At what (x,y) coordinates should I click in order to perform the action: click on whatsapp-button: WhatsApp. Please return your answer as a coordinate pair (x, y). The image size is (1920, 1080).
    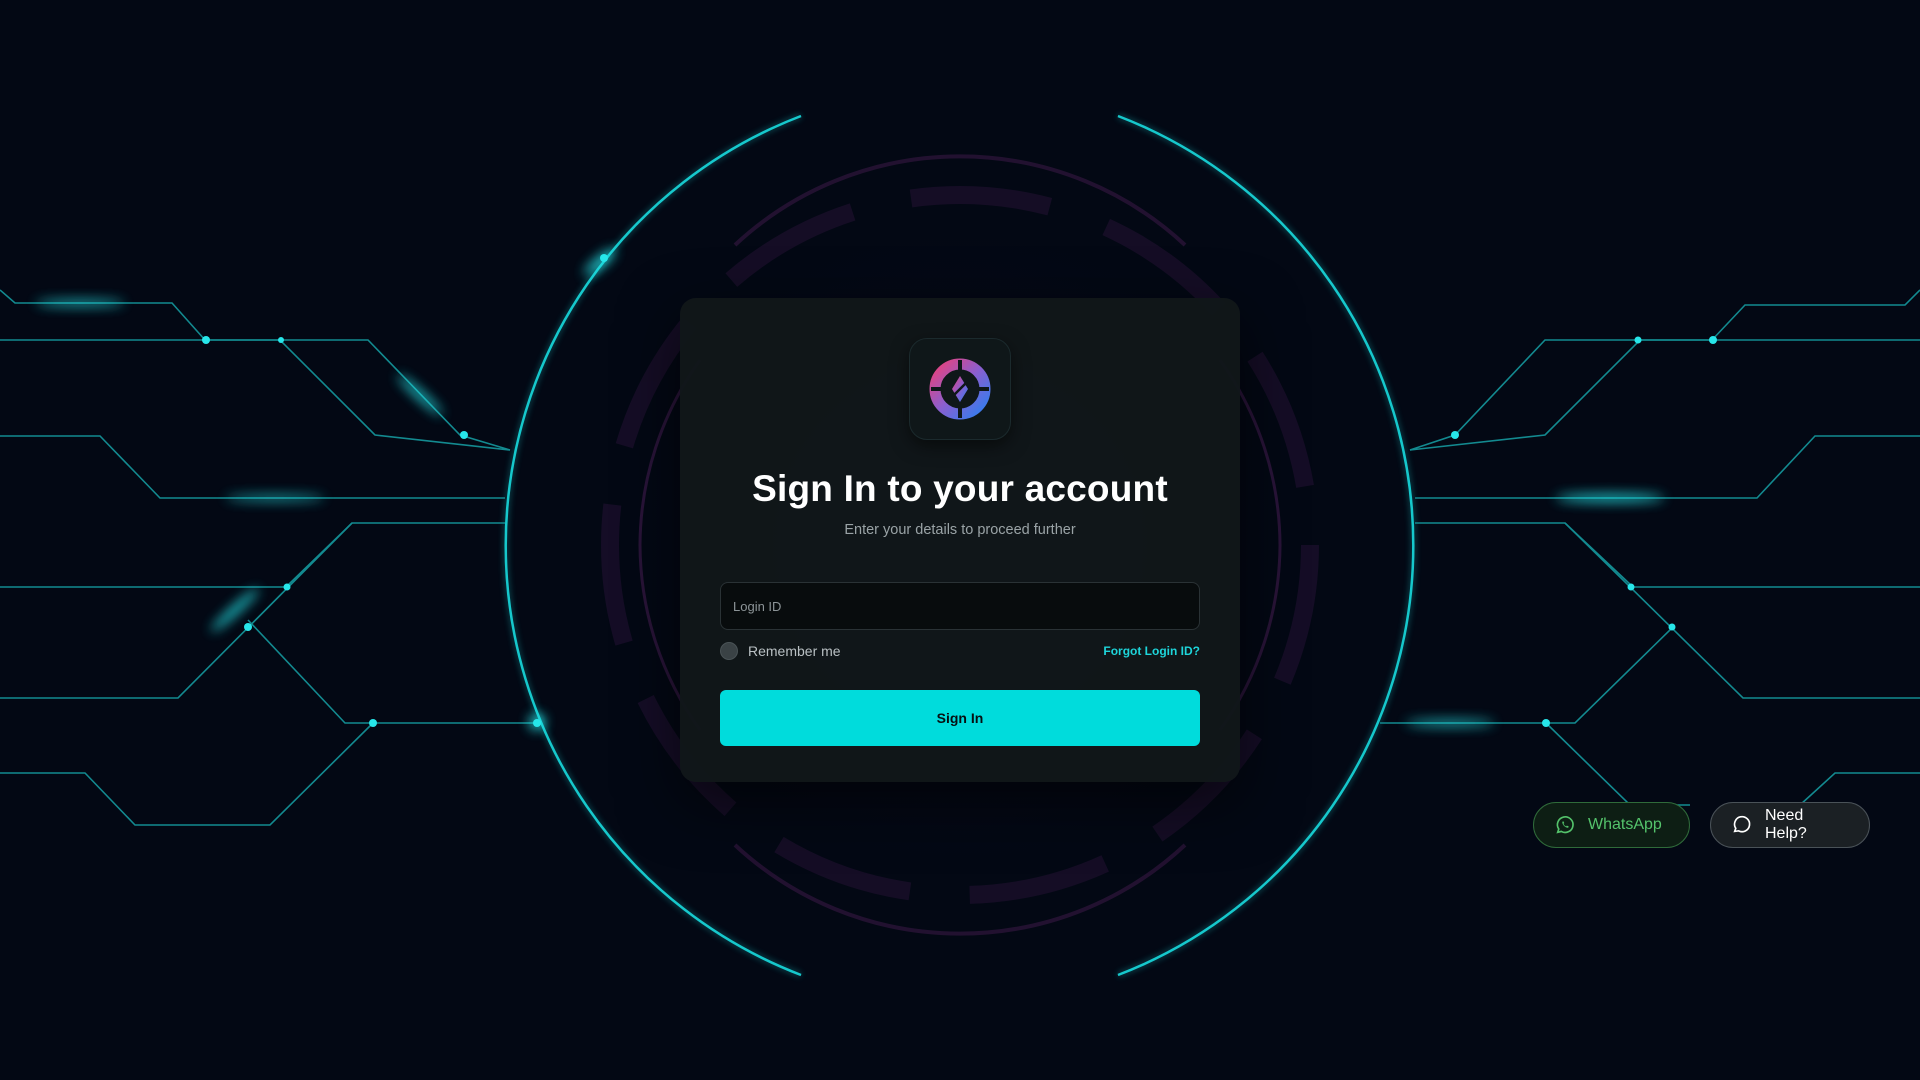
    Looking at the image, I should click on (1611, 825).